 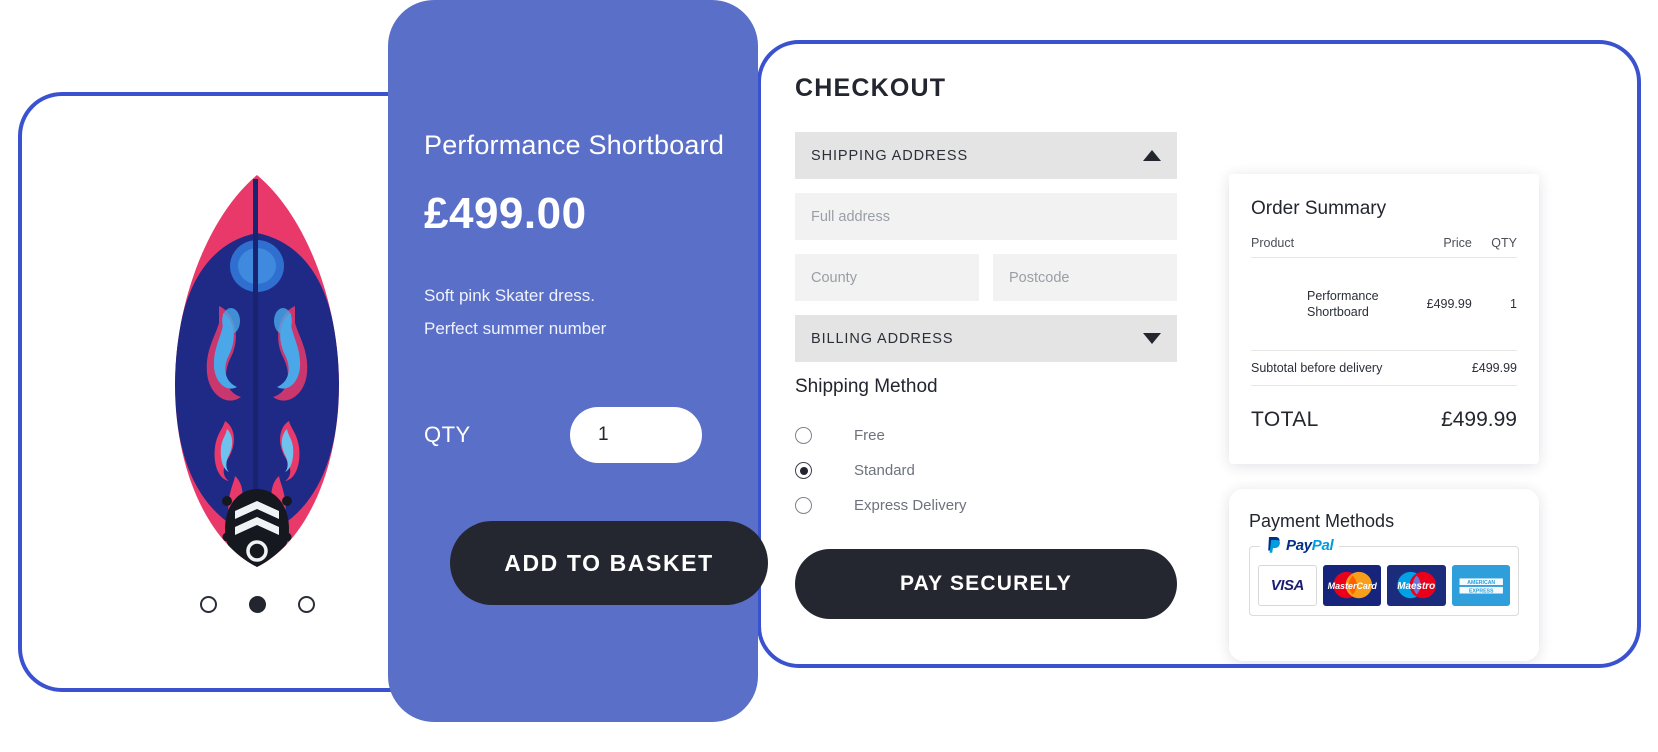 What do you see at coordinates (1285, 419) in the screenshot?
I see `total-label: TOTAL` at bounding box center [1285, 419].